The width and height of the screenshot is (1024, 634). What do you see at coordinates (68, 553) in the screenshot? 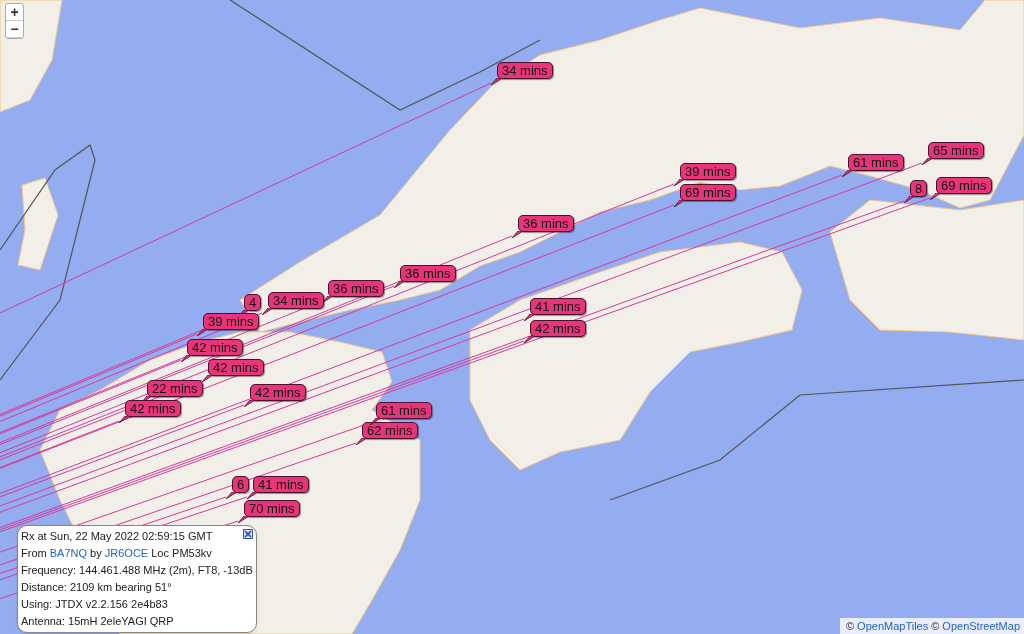
I see `sender-link: BA7NQ` at bounding box center [68, 553].